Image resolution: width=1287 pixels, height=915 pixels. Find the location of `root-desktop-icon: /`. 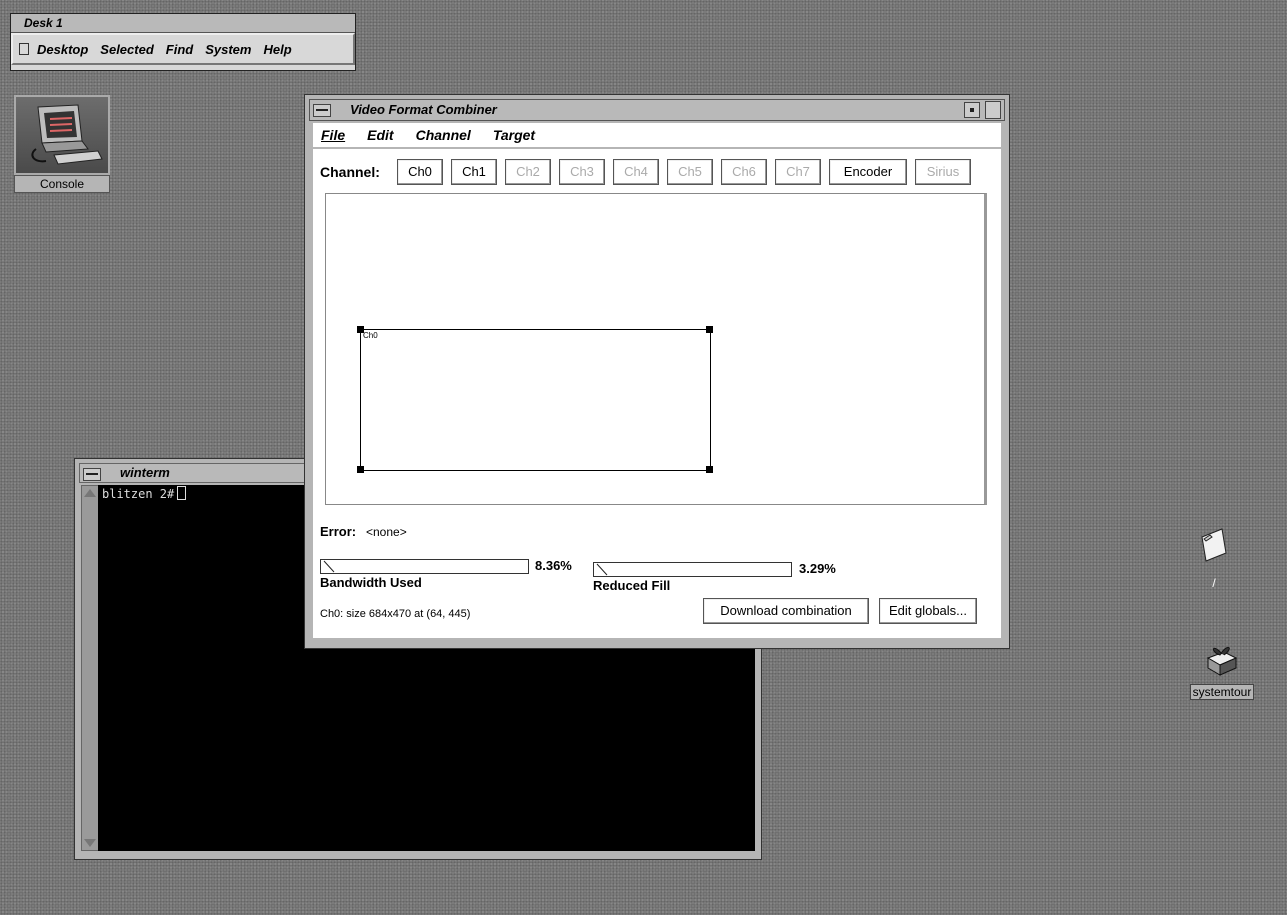

root-desktop-icon: / is located at coordinates (1218, 557).